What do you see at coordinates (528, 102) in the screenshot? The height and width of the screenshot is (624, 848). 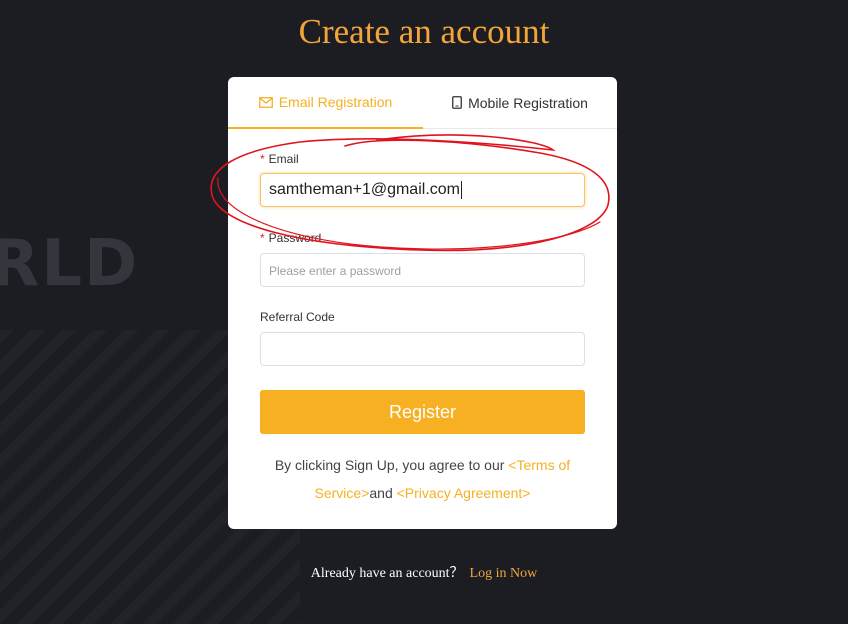 I see `tab-mobile-label: Mobile Registration` at bounding box center [528, 102].